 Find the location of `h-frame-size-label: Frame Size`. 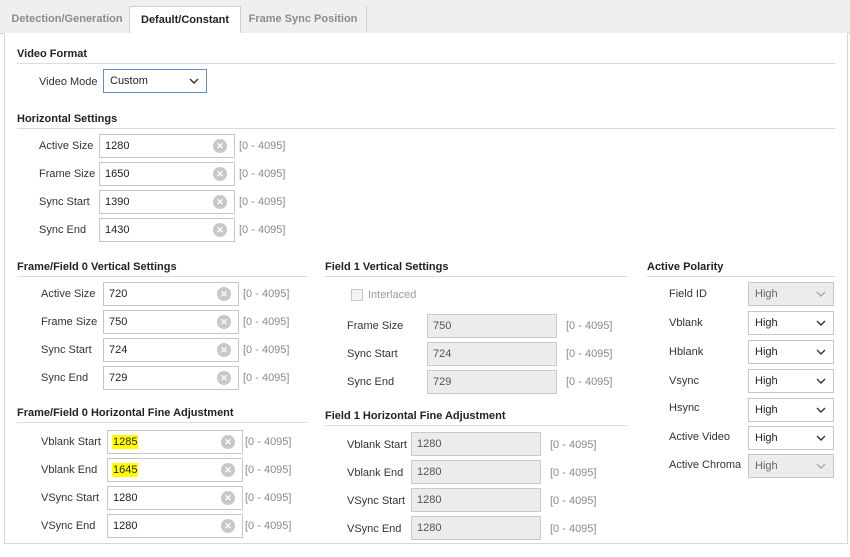

h-frame-size-label: Frame Size is located at coordinates (67, 174).